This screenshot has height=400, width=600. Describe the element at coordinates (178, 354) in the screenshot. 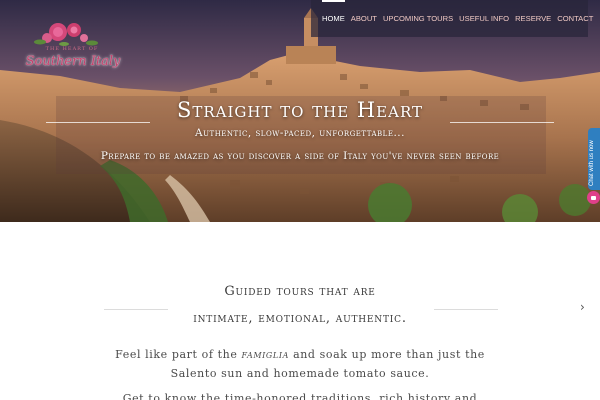

I see `para1-before: Feel like part of the` at that location.